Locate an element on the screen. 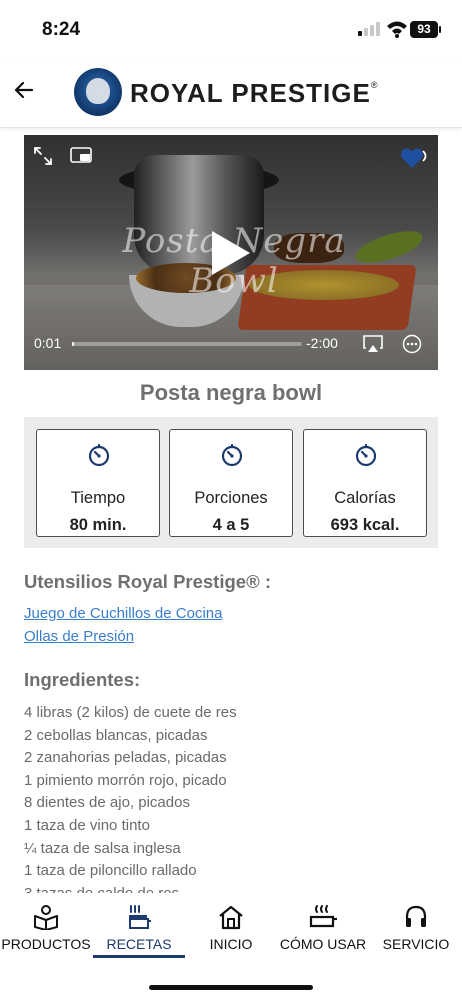 This screenshot has height=1000, width=462. home-icon is located at coordinates (231, 917).